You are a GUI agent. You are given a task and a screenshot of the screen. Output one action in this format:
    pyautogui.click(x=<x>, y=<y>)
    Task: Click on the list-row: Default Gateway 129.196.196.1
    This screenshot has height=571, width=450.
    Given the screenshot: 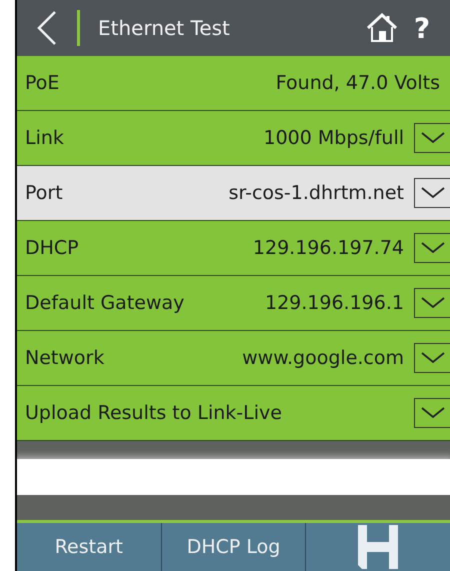 What is the action you would take?
    pyautogui.click(x=233, y=303)
    